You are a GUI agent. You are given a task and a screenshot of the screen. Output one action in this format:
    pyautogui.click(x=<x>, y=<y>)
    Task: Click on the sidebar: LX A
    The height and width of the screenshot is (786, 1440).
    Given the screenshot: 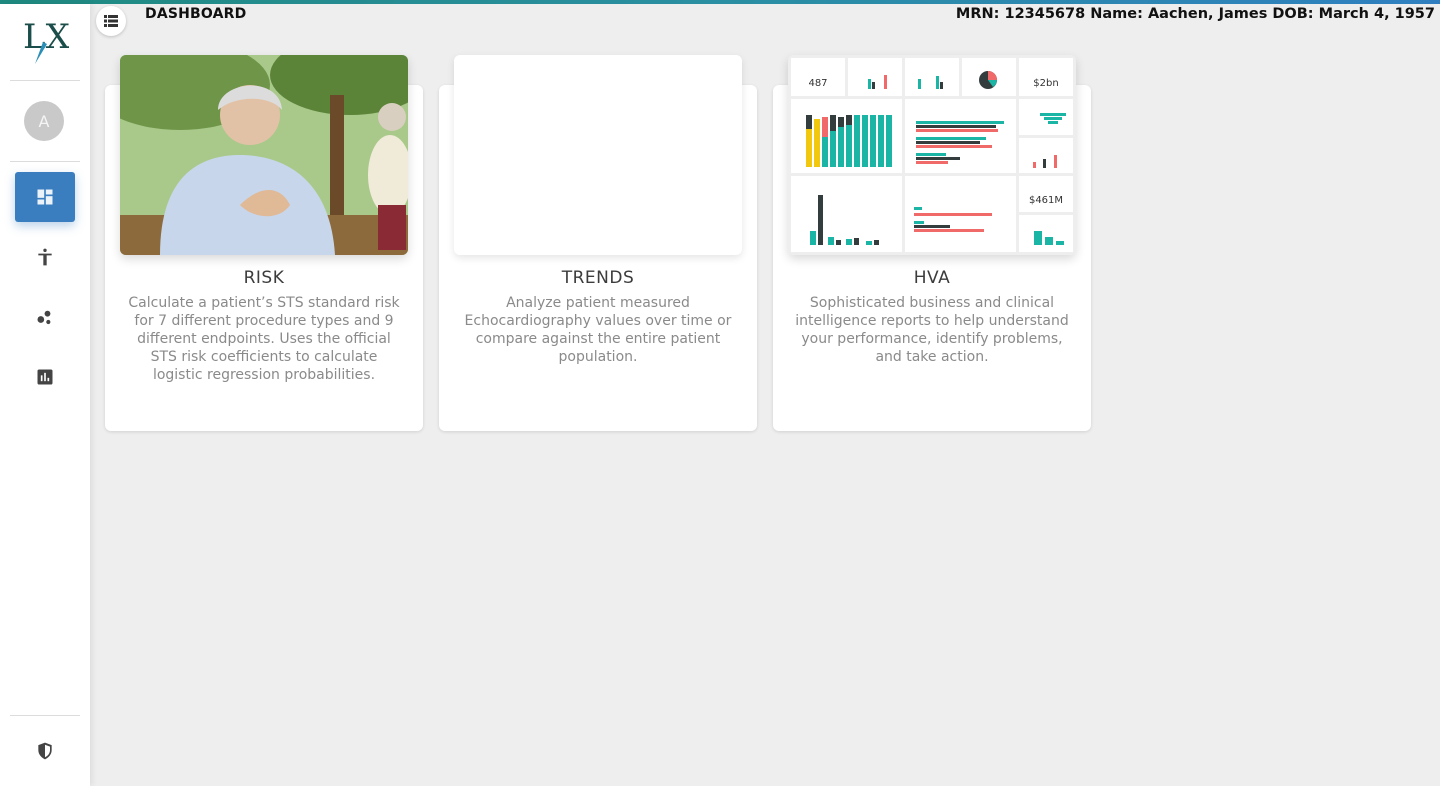 What is the action you would take?
    pyautogui.click(x=45, y=395)
    